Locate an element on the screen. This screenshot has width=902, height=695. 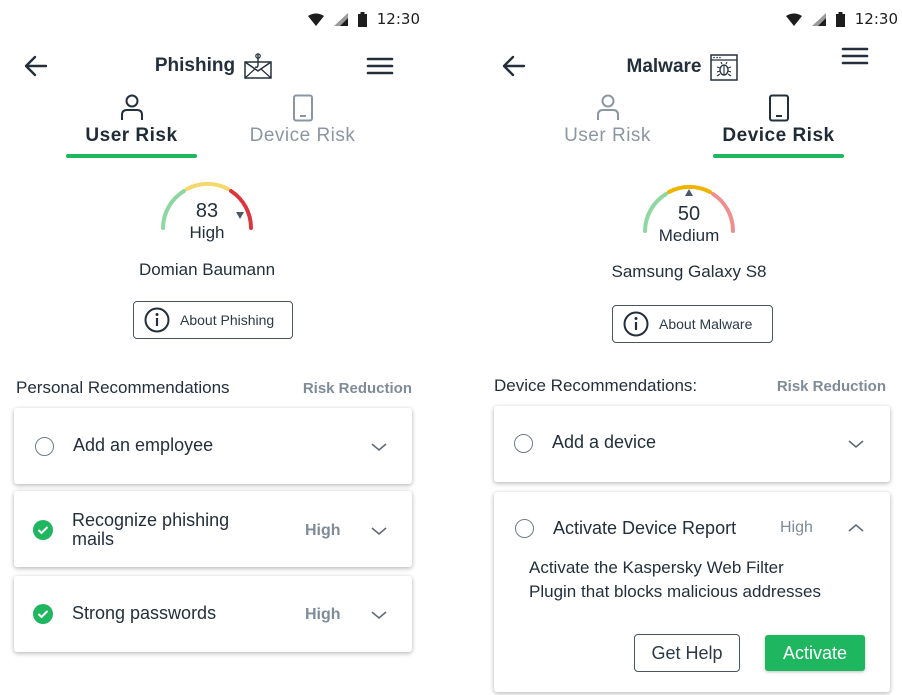
recommendation-text: Add an employee is located at coordinates (143, 445).